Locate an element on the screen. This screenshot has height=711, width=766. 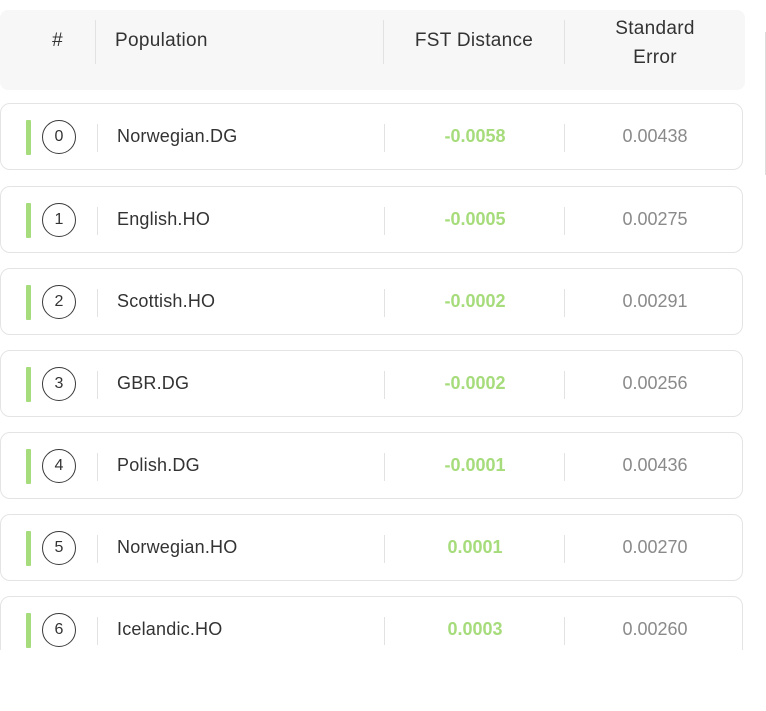
rank-badge: 2 is located at coordinates (59, 302).